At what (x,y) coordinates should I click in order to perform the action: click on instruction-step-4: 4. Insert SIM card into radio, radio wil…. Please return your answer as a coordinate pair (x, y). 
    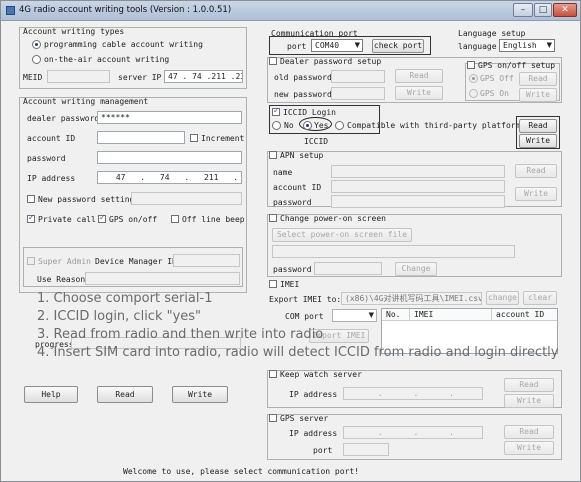
    Looking at the image, I should click on (298, 352).